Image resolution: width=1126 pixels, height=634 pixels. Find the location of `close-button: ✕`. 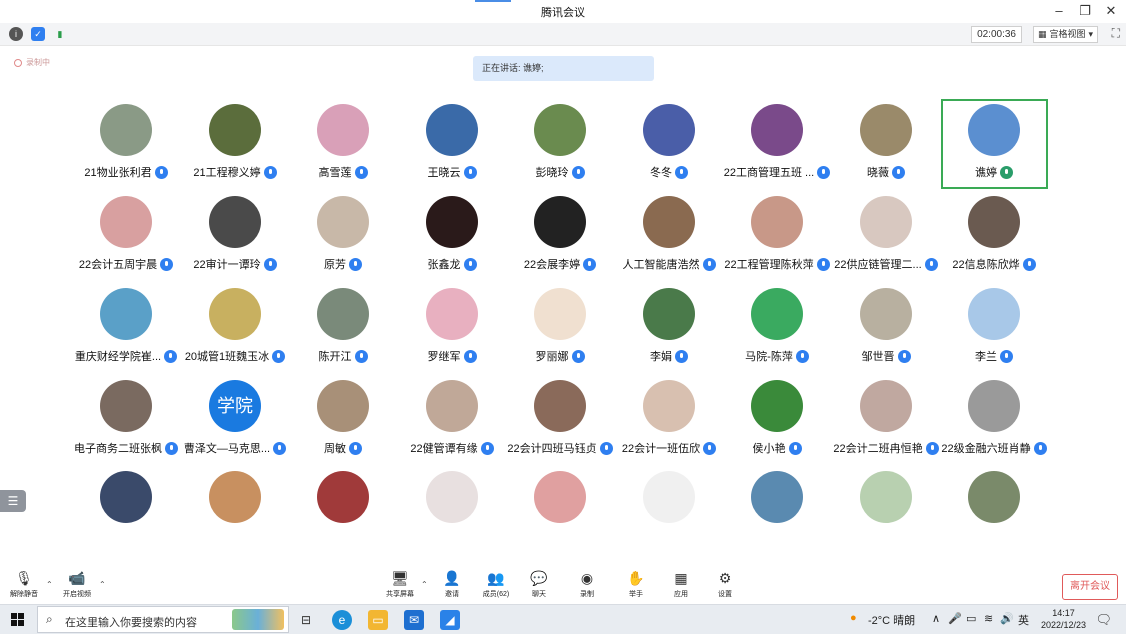

close-button: ✕ is located at coordinates (1111, 11).